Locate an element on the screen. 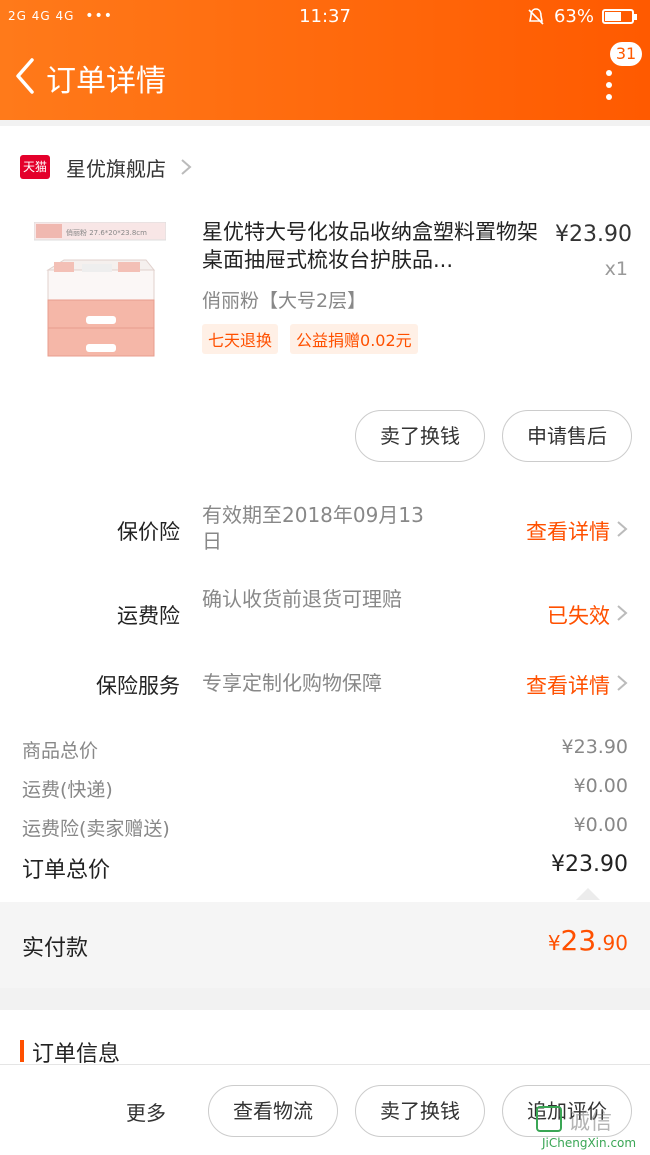 This screenshot has width=650, height=1155. actual-payment-value: ¥23.90 is located at coordinates (588, 940).